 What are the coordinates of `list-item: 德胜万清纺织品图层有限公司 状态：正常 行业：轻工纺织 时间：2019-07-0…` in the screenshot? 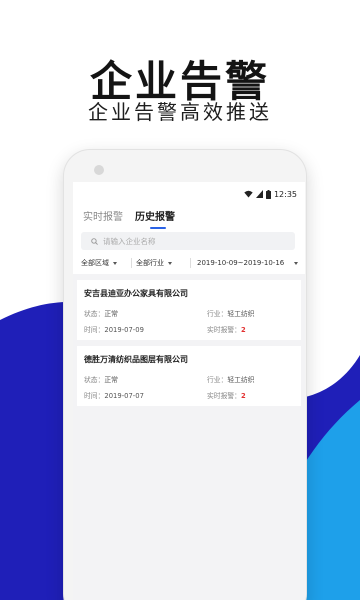 It's located at (189, 376).